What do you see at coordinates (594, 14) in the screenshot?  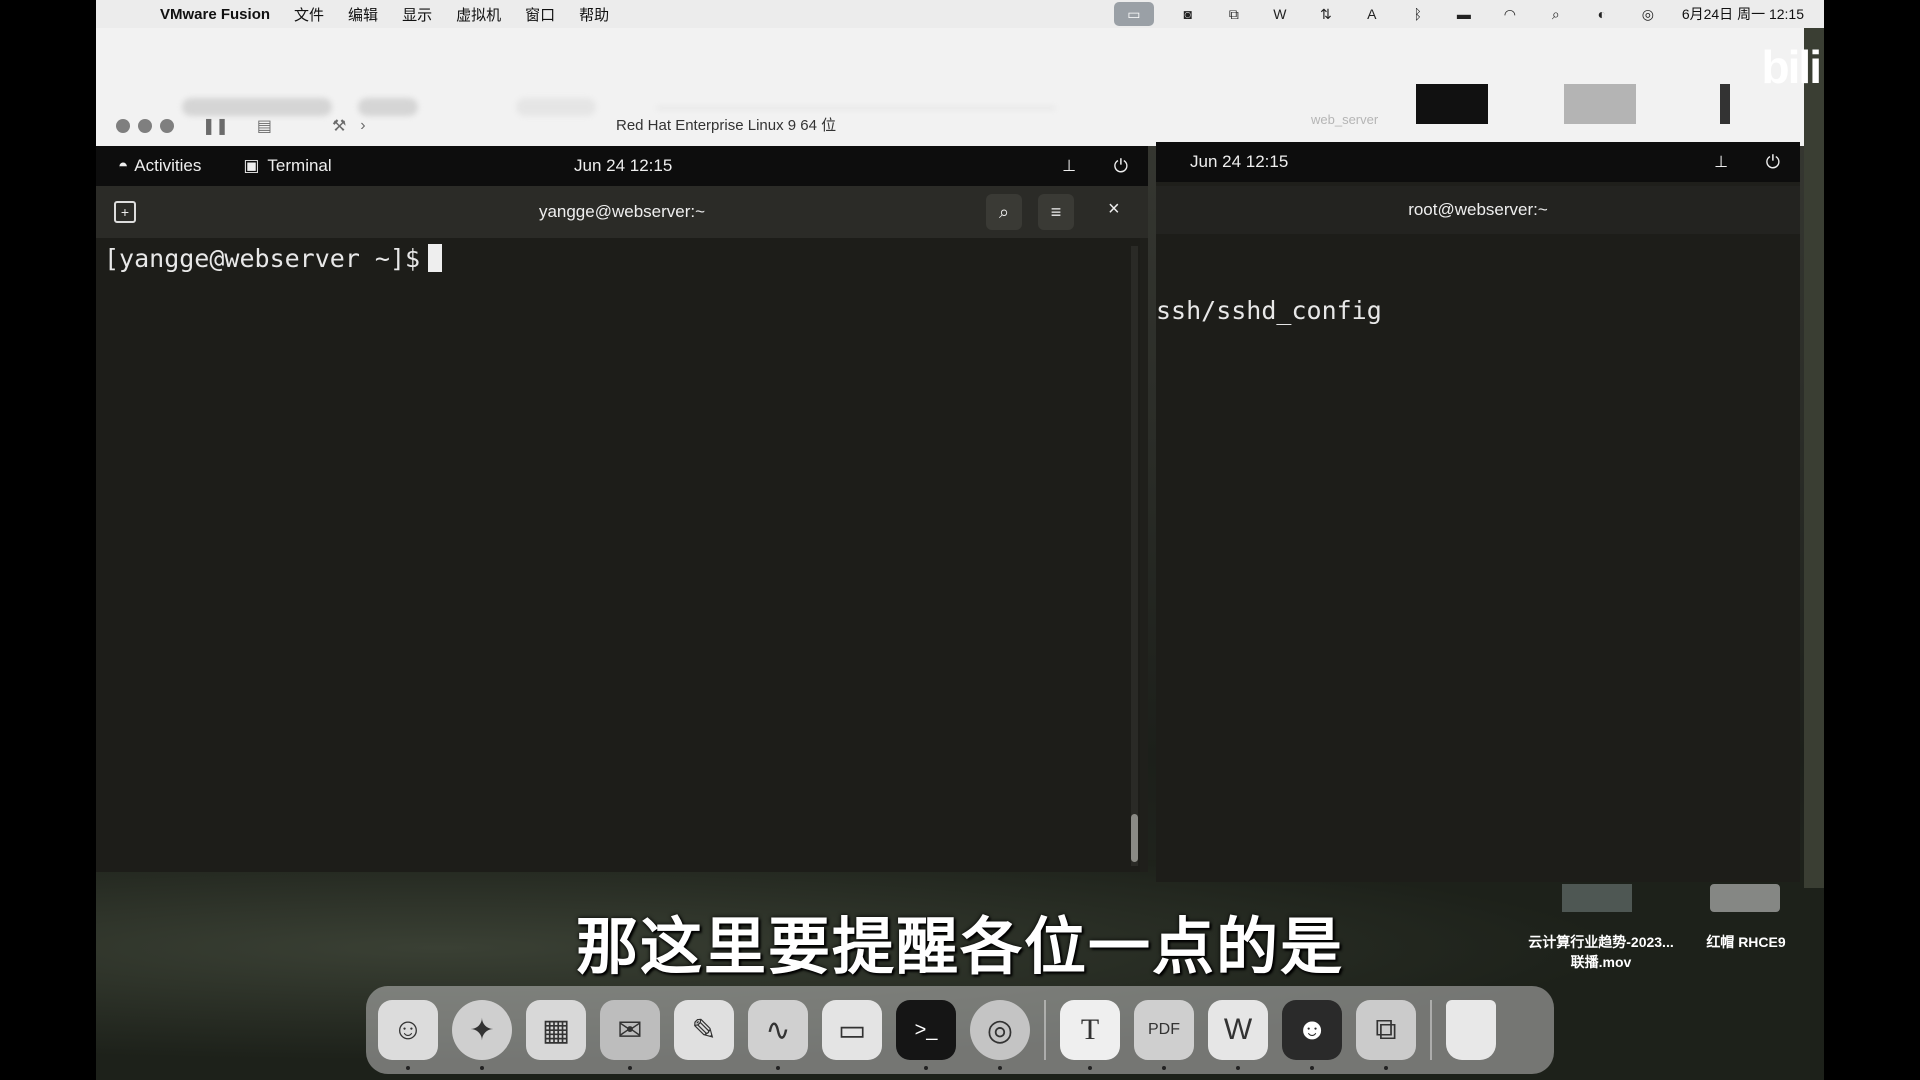 I see `menu-help: 帮助` at bounding box center [594, 14].